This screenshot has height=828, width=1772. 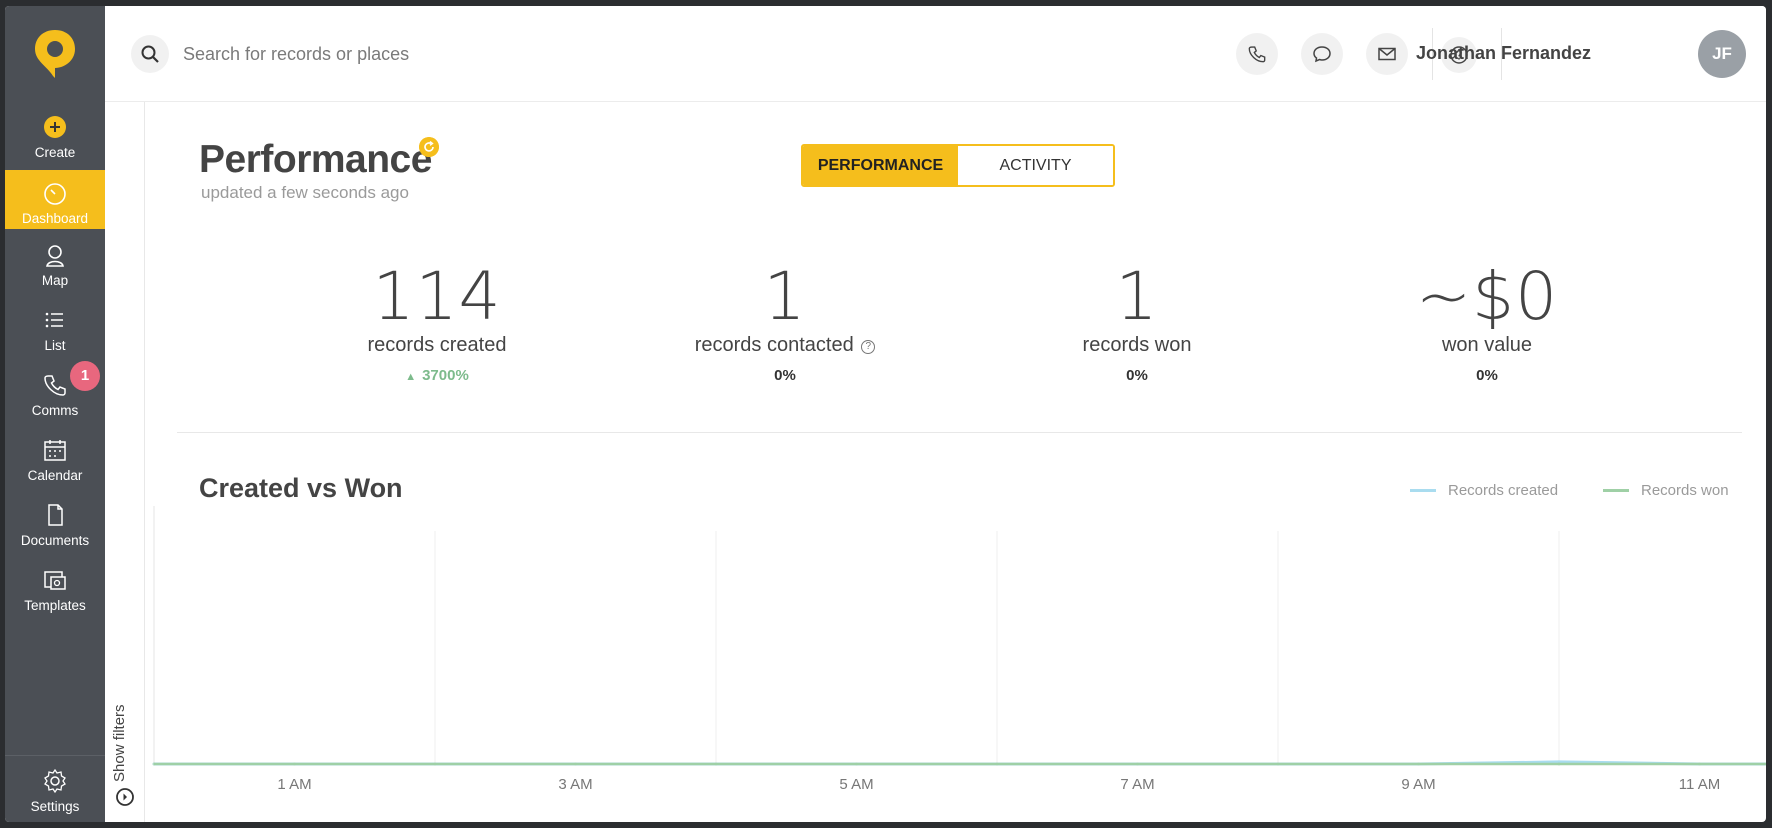 I want to click on user-name: Jonathan Fernandez, so click(x=1503, y=53).